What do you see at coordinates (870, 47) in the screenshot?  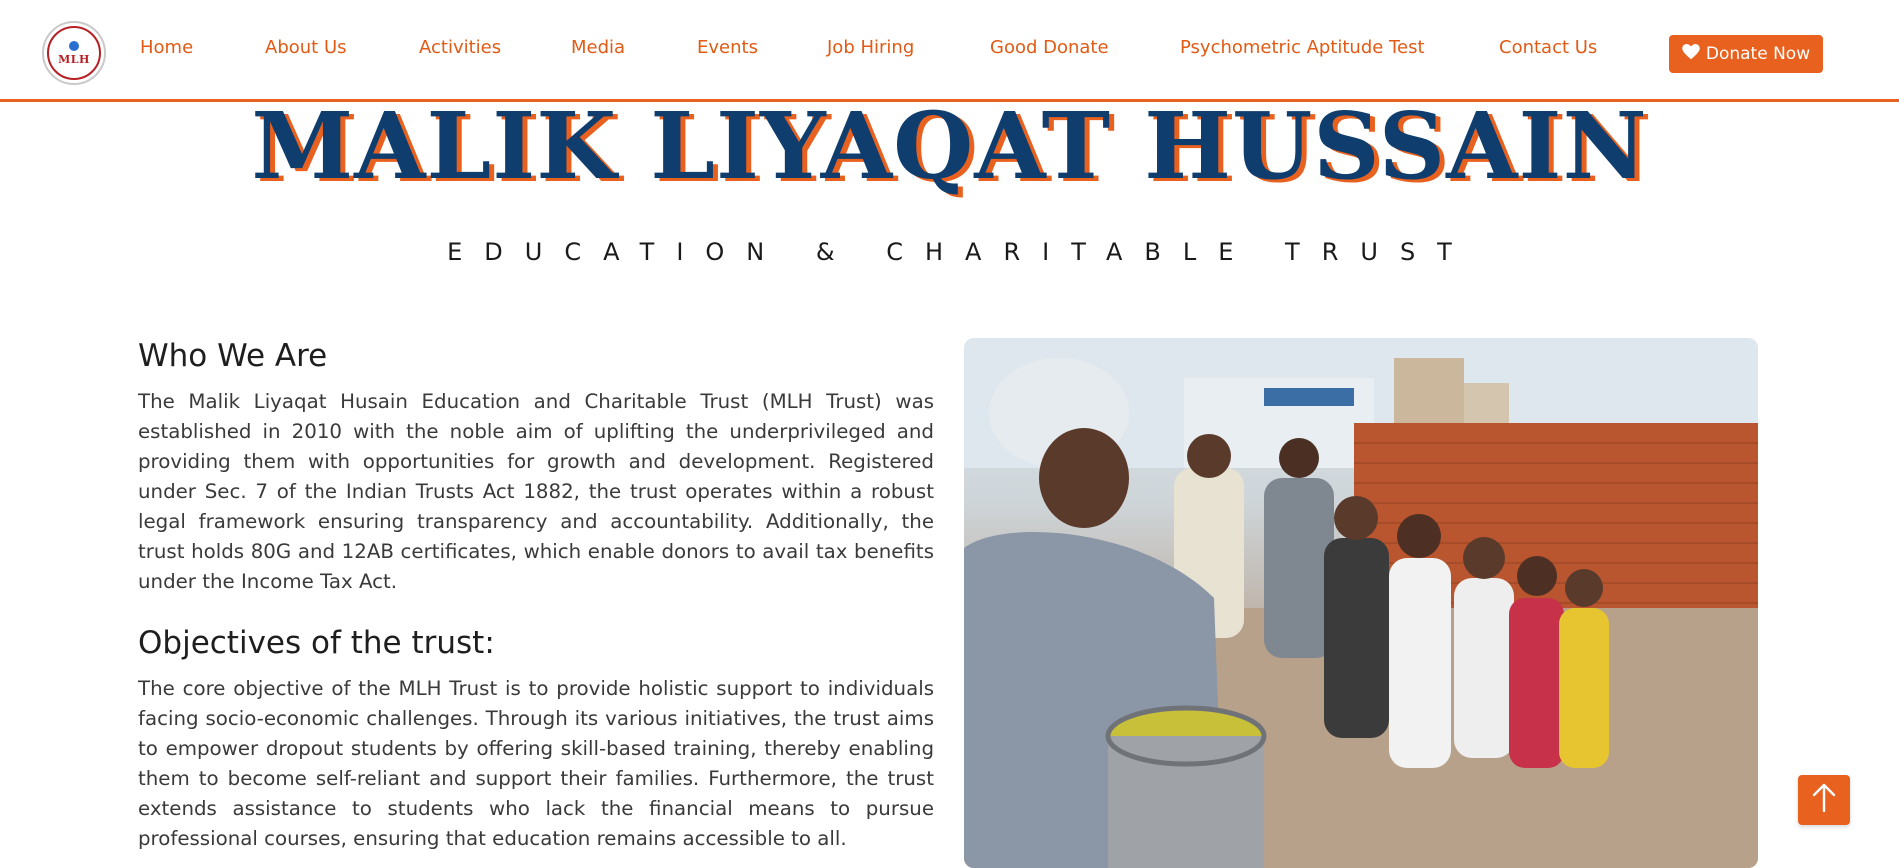 I see `nav-job-hiring: Job Hiring` at bounding box center [870, 47].